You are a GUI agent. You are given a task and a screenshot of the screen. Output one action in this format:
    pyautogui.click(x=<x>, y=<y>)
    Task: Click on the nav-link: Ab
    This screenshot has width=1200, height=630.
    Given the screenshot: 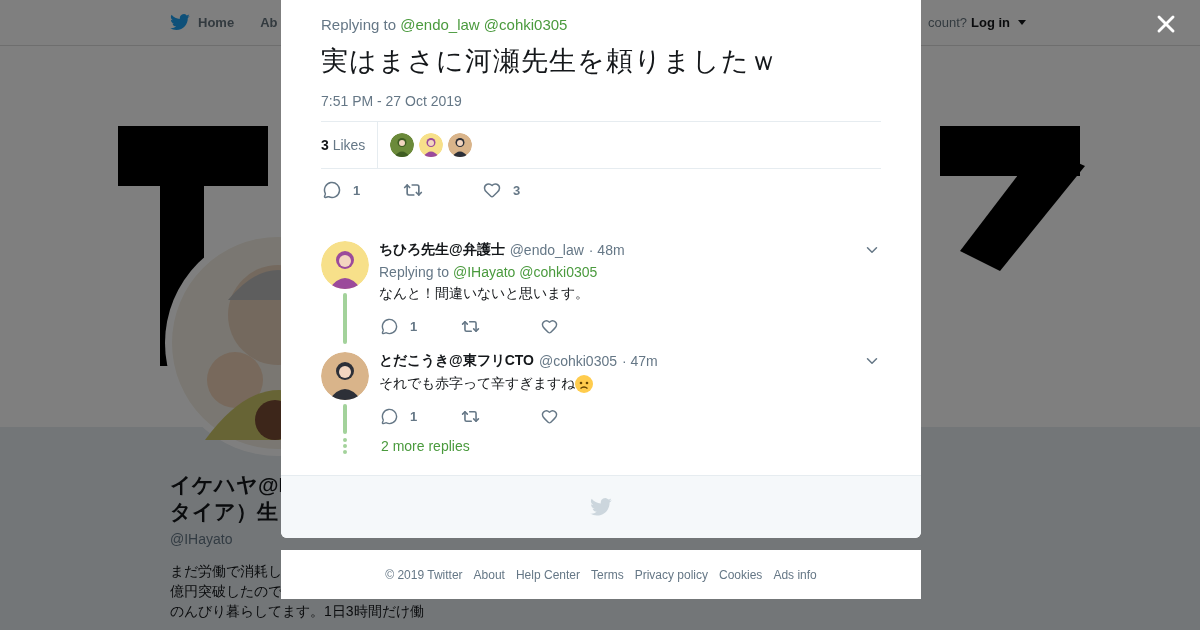 What is the action you would take?
    pyautogui.click(x=269, y=22)
    